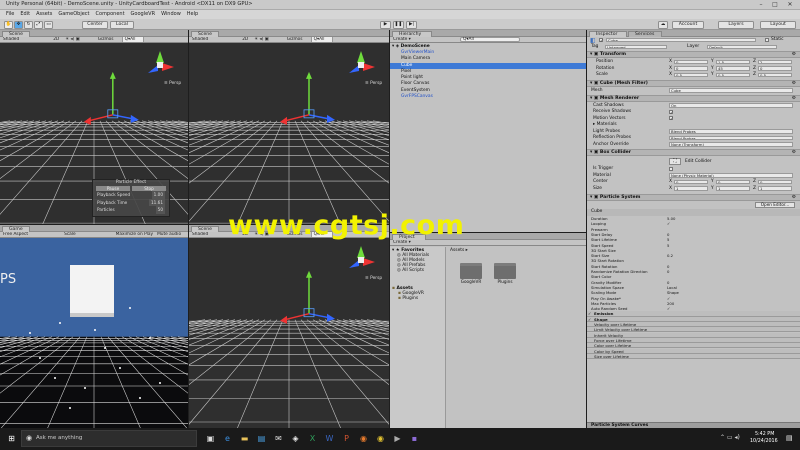  Describe the element at coordinates (109, 438) in the screenshot. I see `taskbar-search-box: ◉ Ask me anything` at that location.